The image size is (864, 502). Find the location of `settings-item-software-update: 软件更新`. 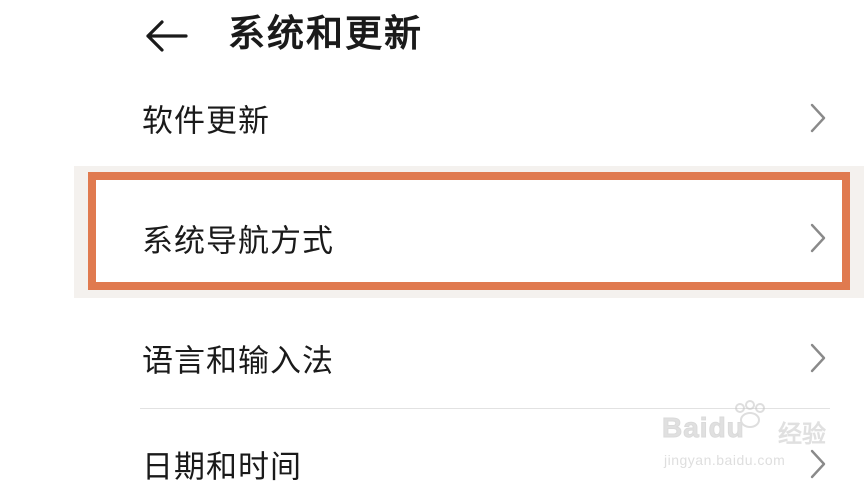

settings-item-software-update: 软件更新 is located at coordinates (485, 118).